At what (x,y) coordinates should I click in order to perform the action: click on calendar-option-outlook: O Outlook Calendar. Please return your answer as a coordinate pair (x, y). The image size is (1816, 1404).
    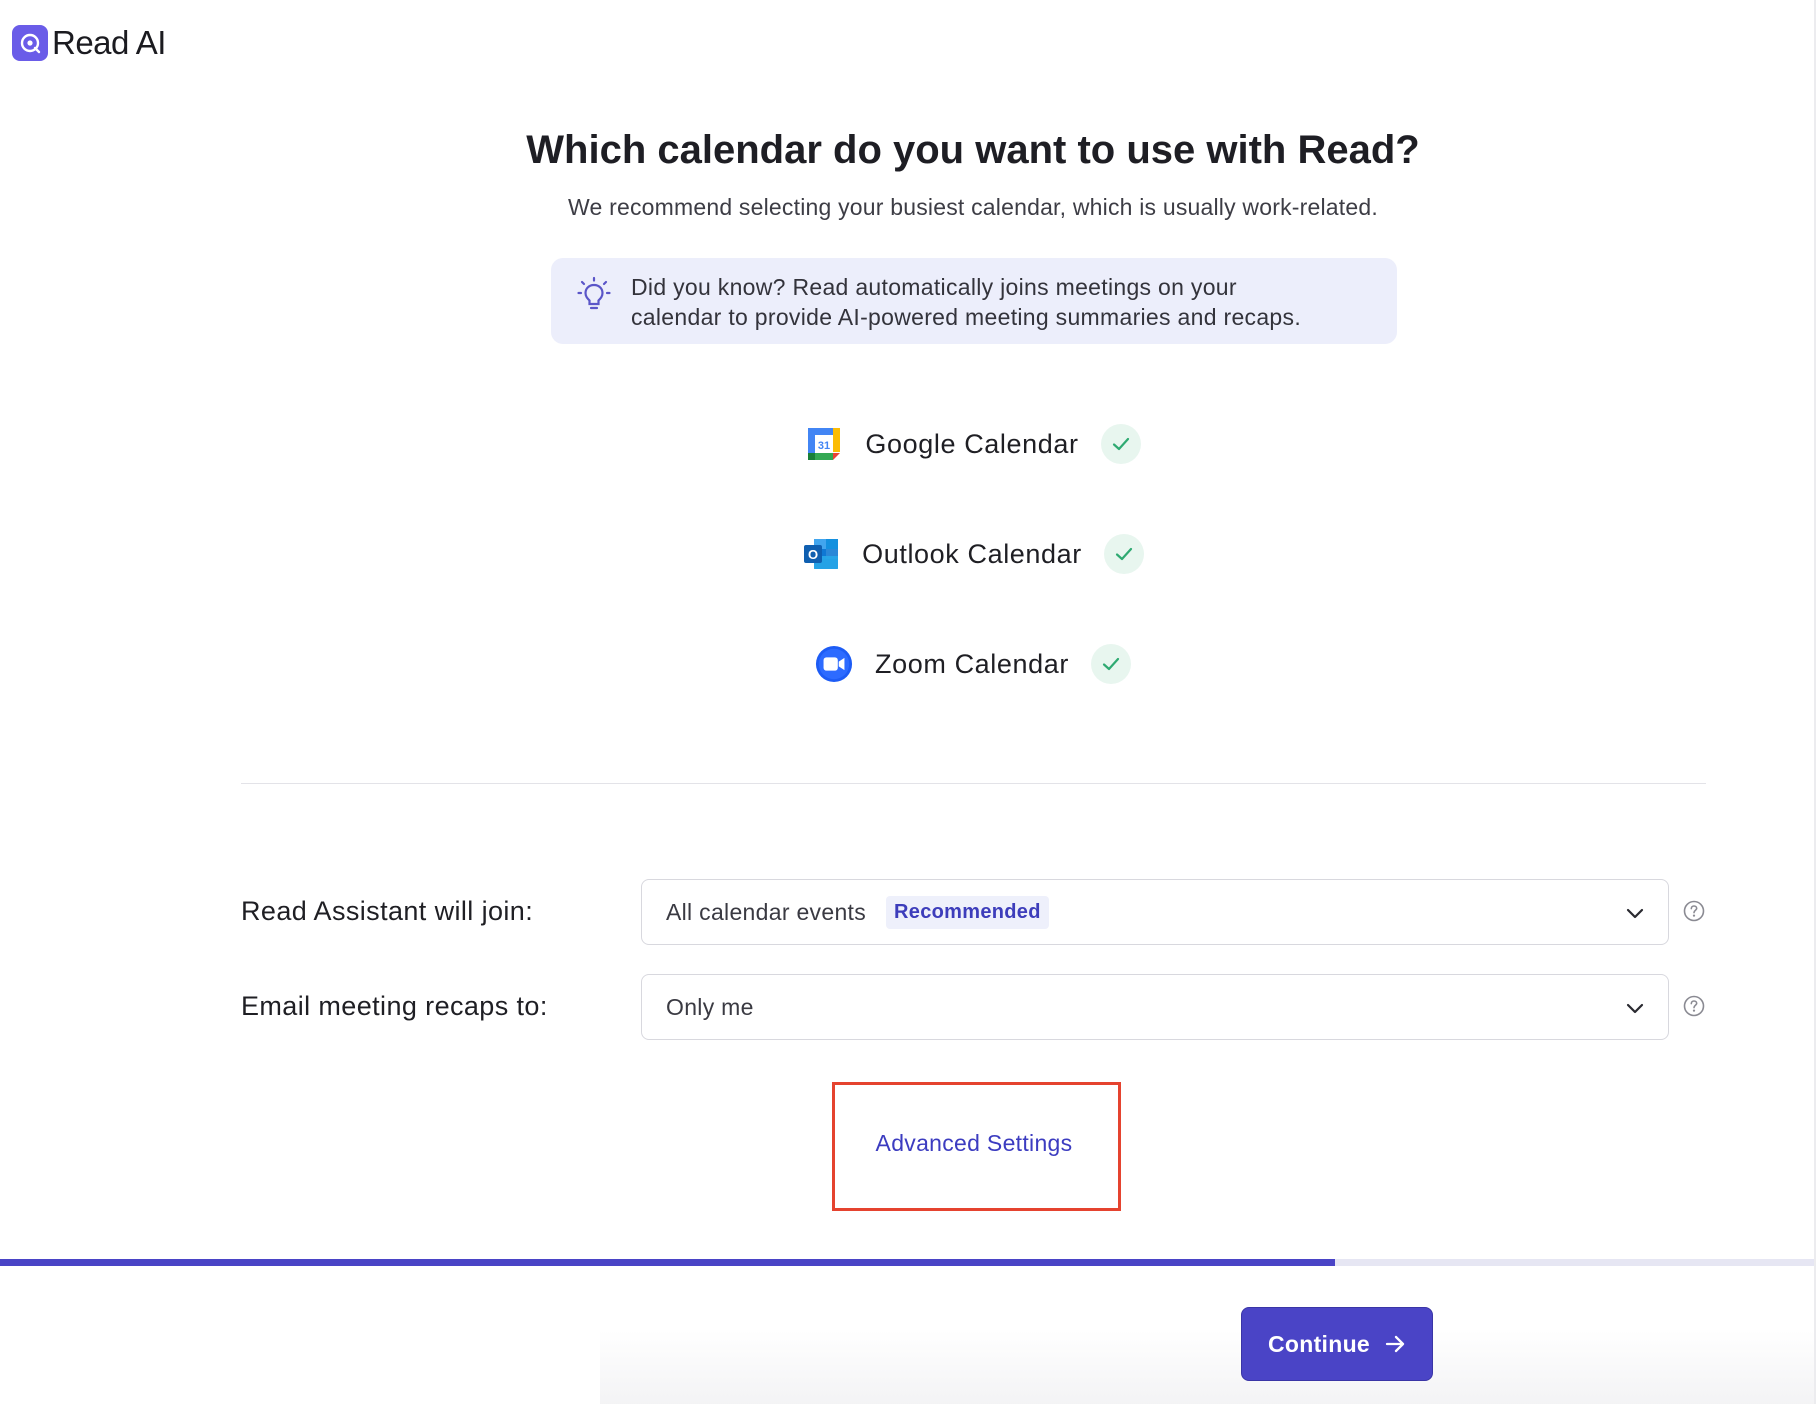
    Looking at the image, I should click on (908, 554).